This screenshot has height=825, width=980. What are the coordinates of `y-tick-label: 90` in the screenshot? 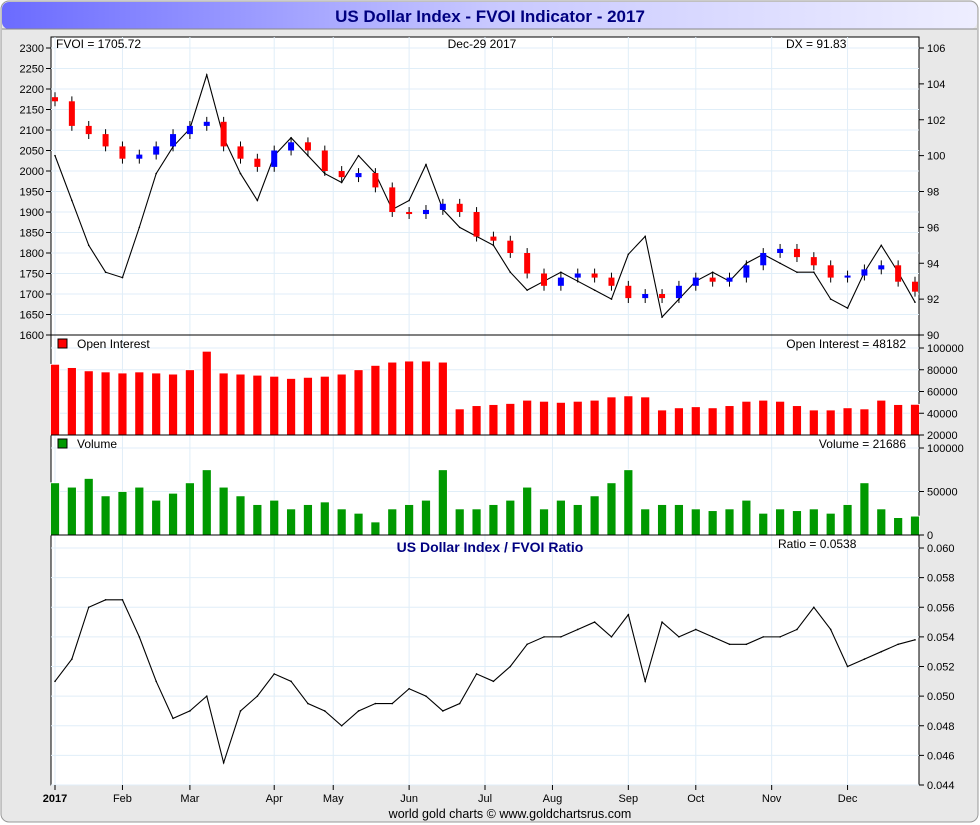 It's located at (933, 336).